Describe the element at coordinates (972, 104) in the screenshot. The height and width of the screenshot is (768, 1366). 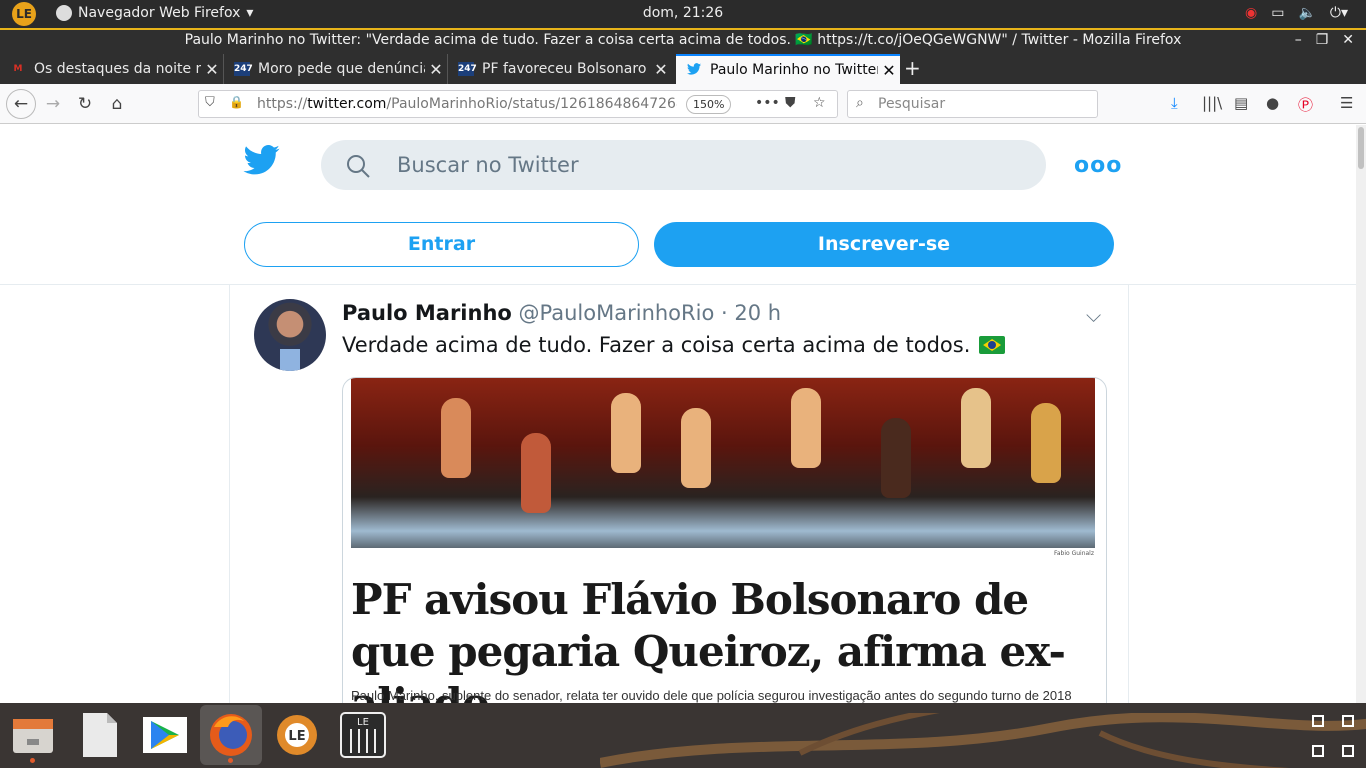
I see `search-bar: ⌕ Pesquisar` at that location.